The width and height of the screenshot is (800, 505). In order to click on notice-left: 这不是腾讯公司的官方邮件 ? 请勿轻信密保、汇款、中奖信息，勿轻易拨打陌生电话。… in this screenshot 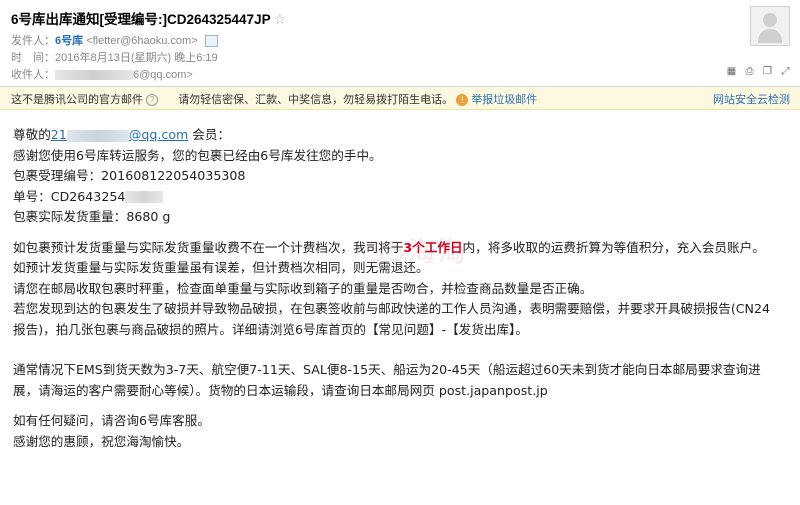, I will do `click(274, 99)`.